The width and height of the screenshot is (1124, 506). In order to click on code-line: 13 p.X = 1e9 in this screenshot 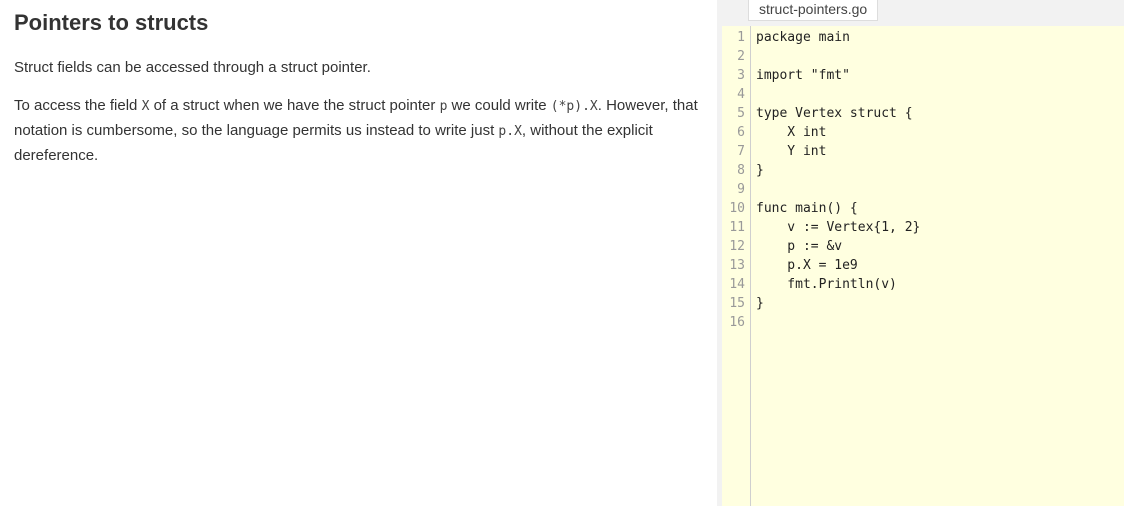, I will do `click(923, 265)`.